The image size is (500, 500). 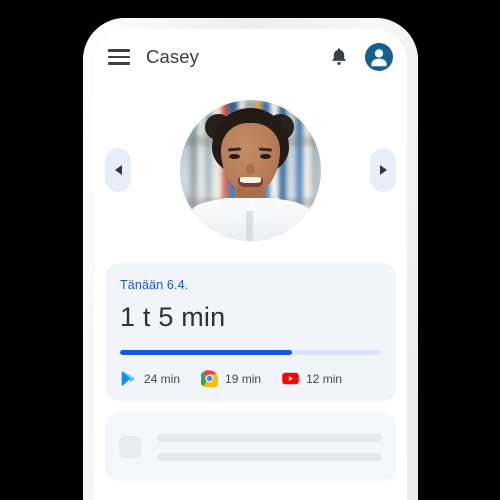 I want to click on placeholder-lines, so click(x=269, y=447).